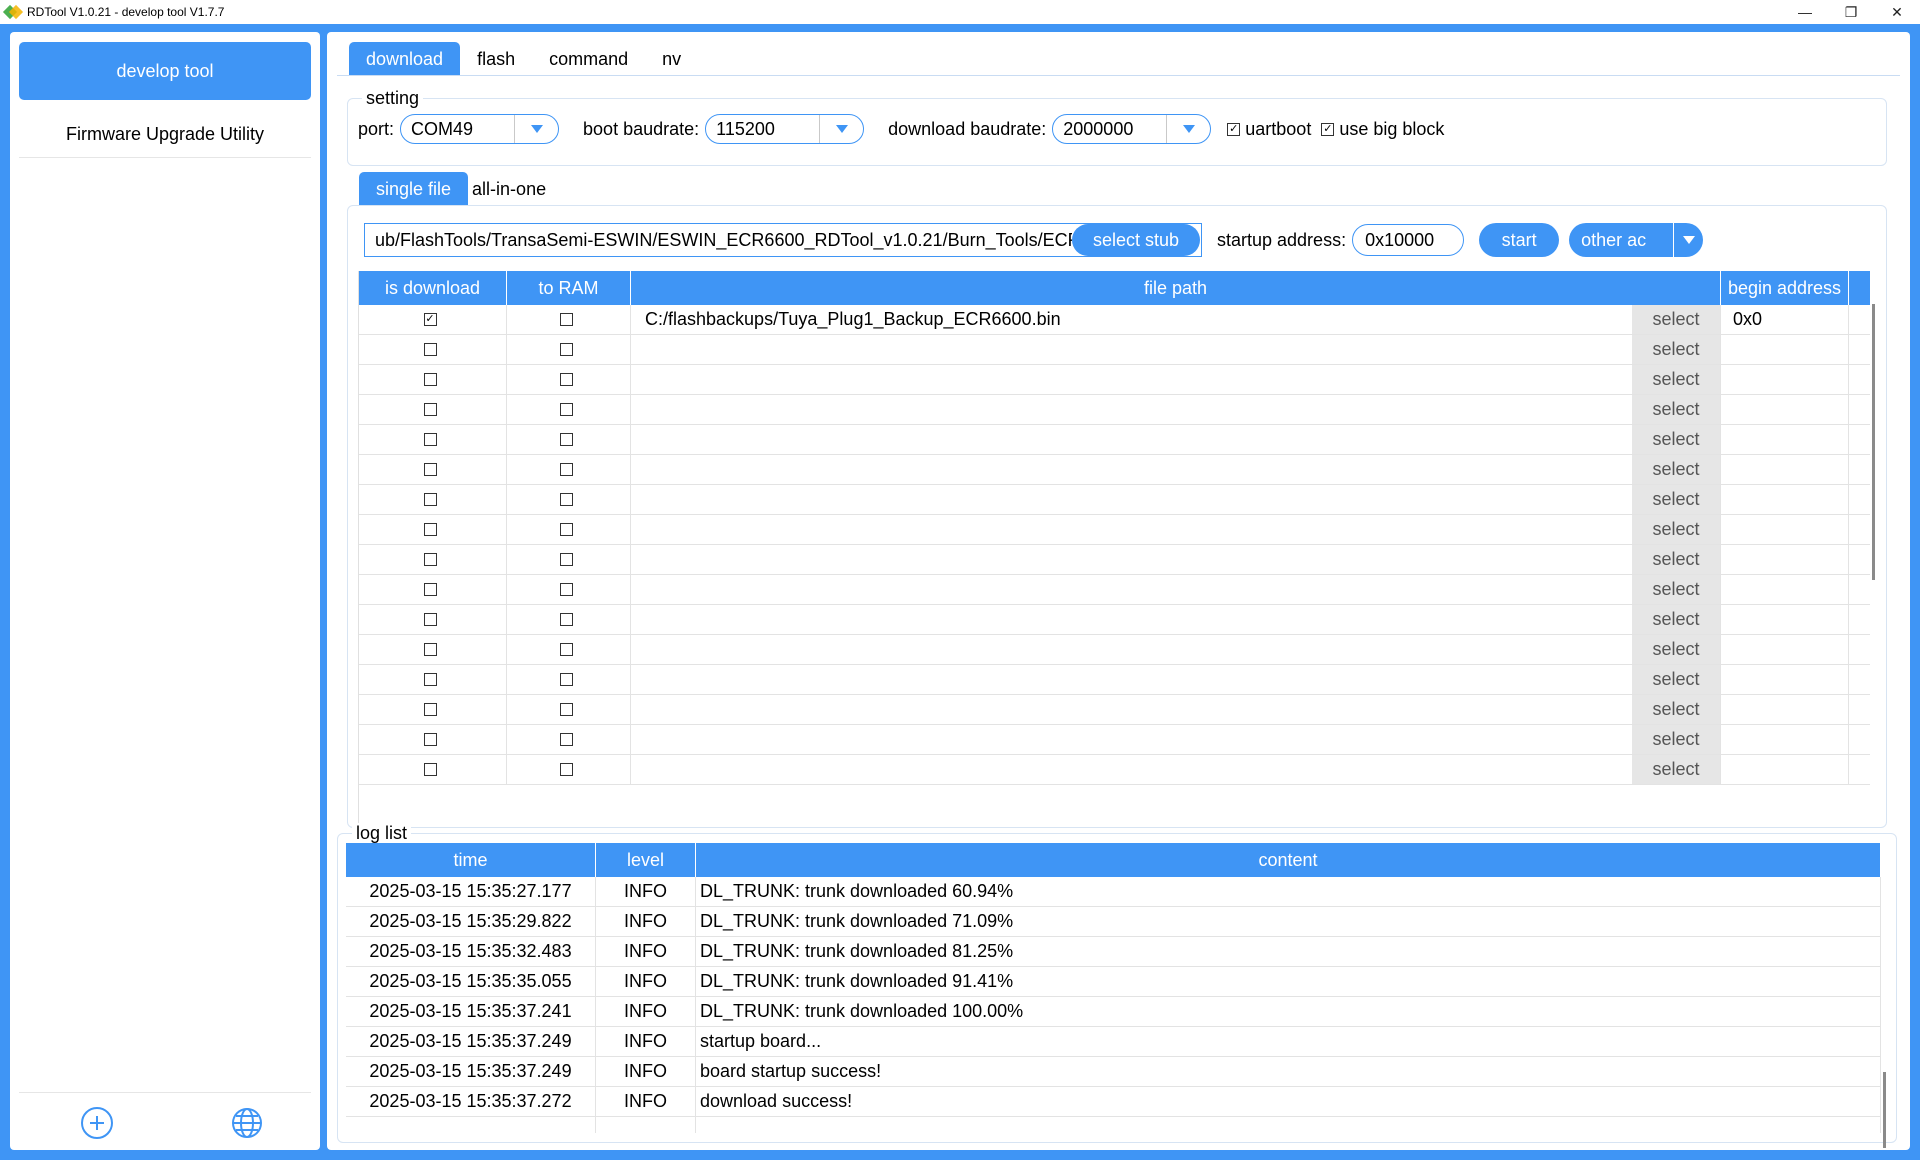 The image size is (1920, 1160). Describe the element at coordinates (671, 59) in the screenshot. I see `tab-nv: nv` at that location.